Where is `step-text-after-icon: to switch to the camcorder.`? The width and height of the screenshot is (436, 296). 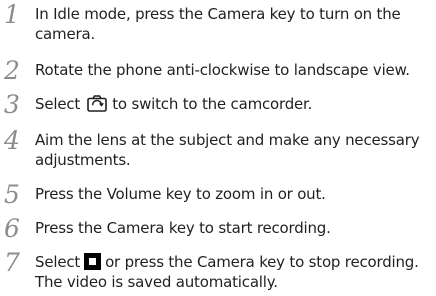
step-text-after-icon: to switch to the camcorder. is located at coordinates (212, 104).